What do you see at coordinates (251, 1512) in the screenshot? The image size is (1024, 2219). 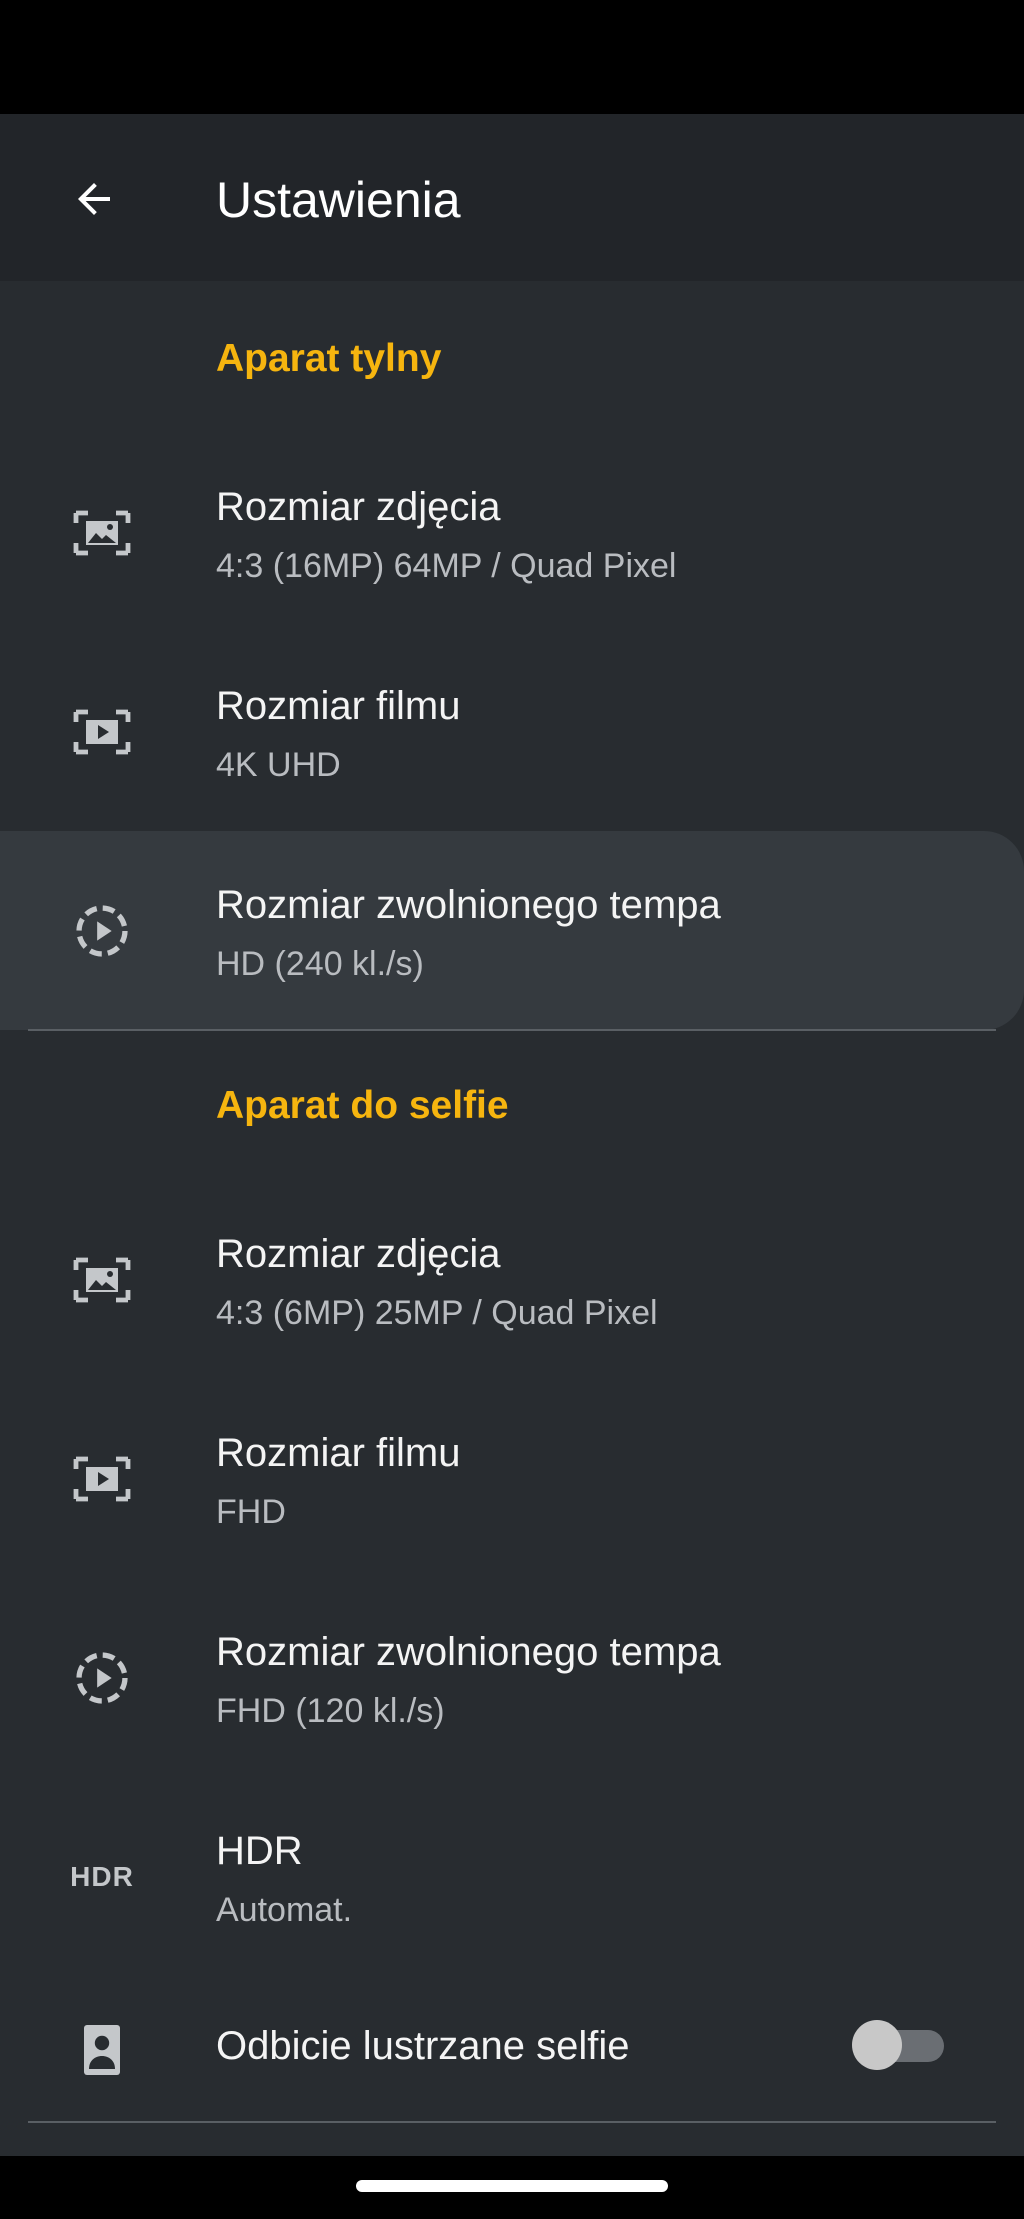 I see `item-value: FHD` at bounding box center [251, 1512].